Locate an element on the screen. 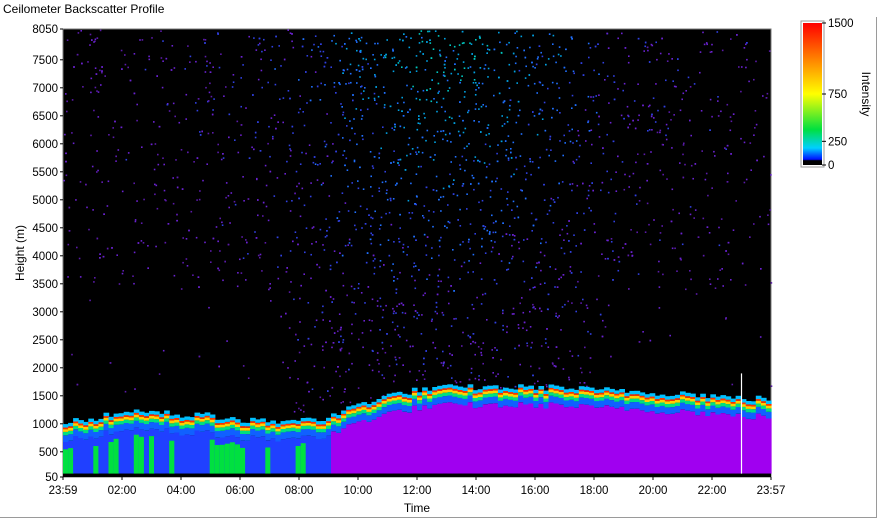  layer-band-green is located at coordinates (268, 432).